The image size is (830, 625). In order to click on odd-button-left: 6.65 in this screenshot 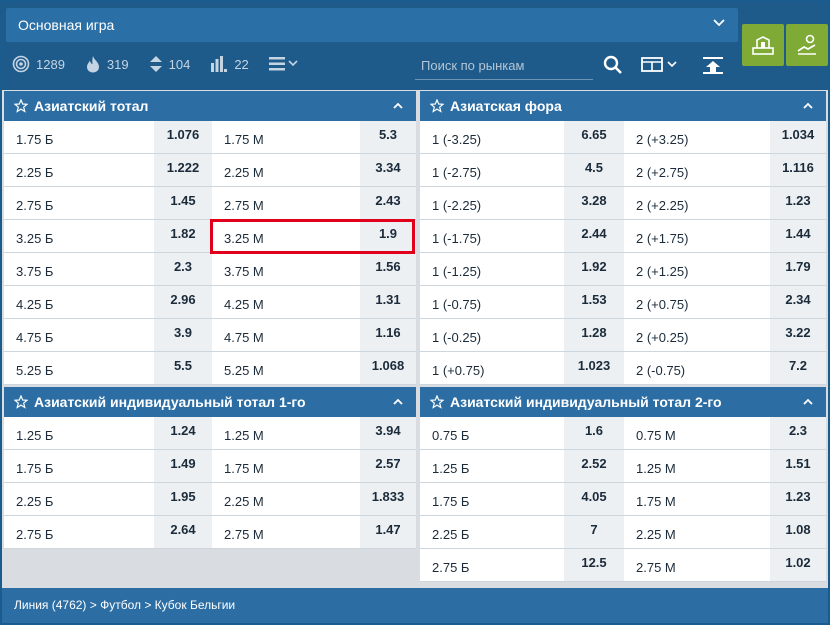, I will do `click(594, 137)`.